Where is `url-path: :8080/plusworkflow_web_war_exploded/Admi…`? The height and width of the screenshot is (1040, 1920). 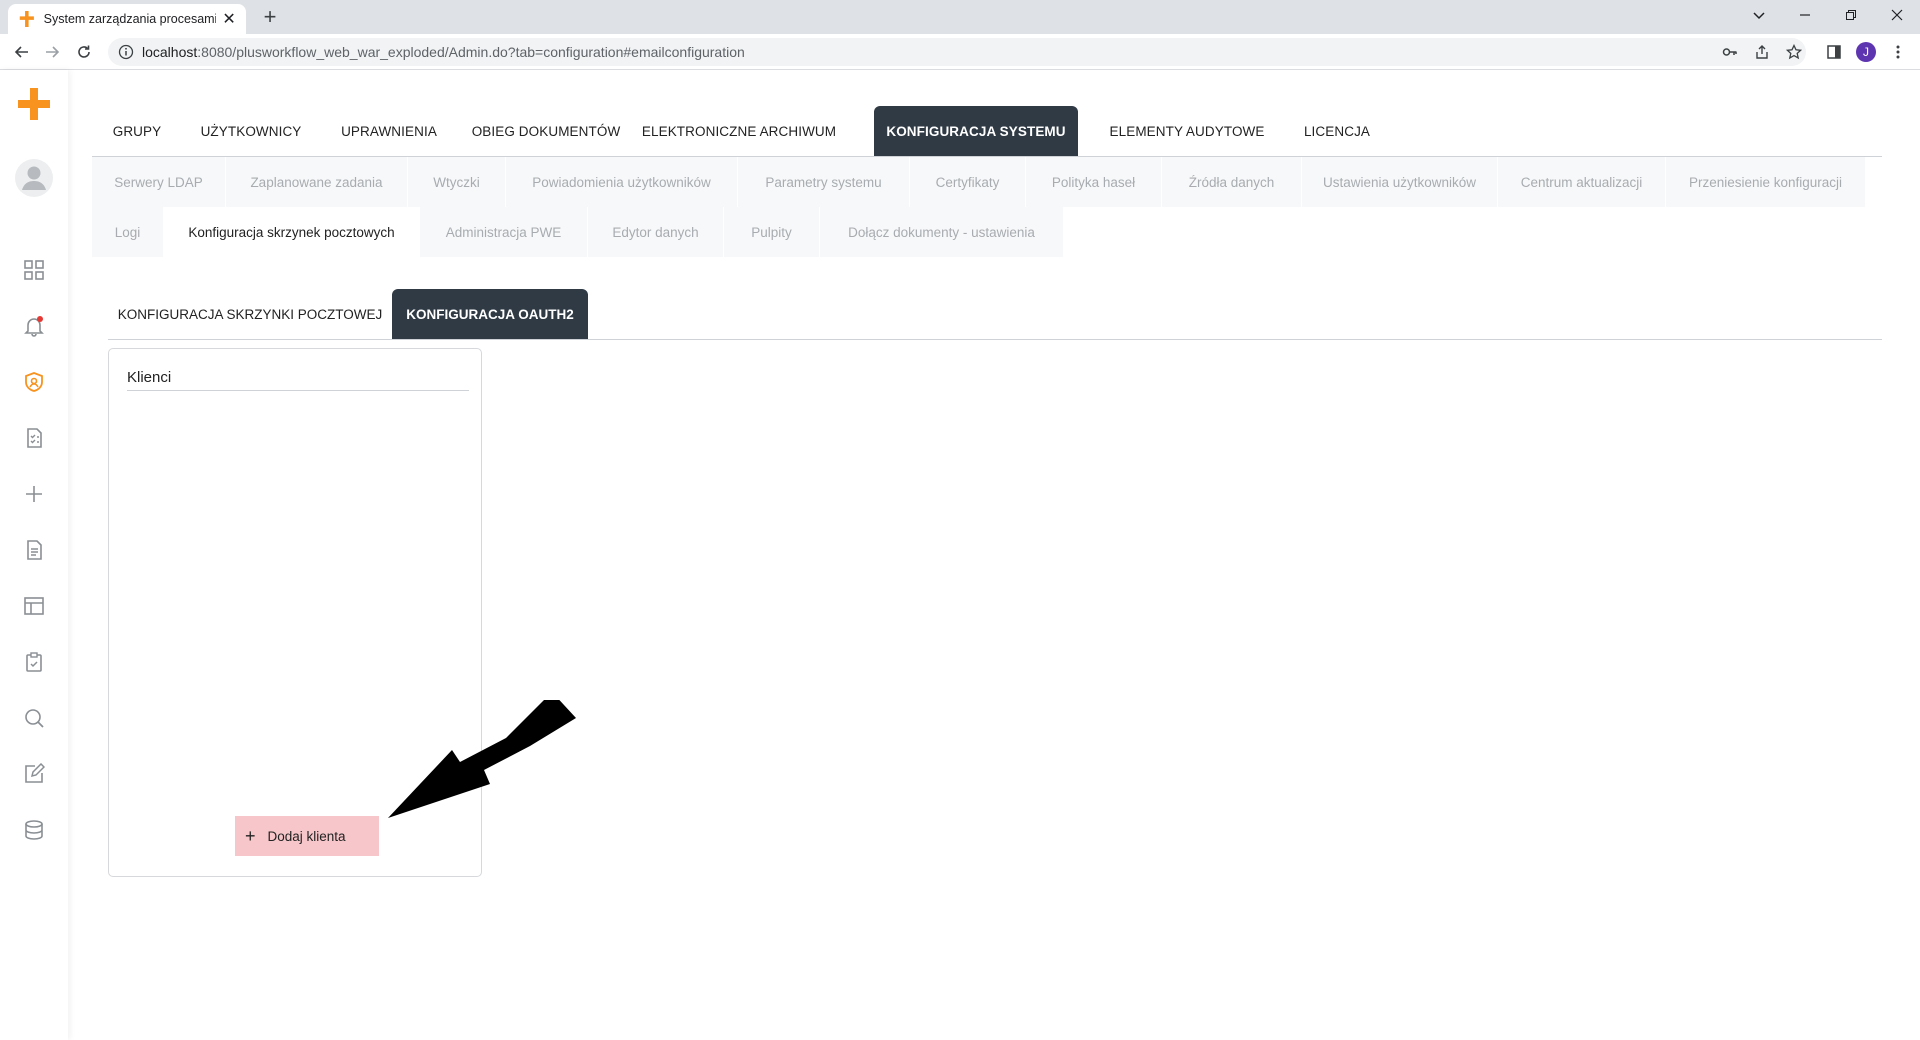
url-path: :8080/plusworkflow_web_war_exploded/Admi… is located at coordinates (471, 52).